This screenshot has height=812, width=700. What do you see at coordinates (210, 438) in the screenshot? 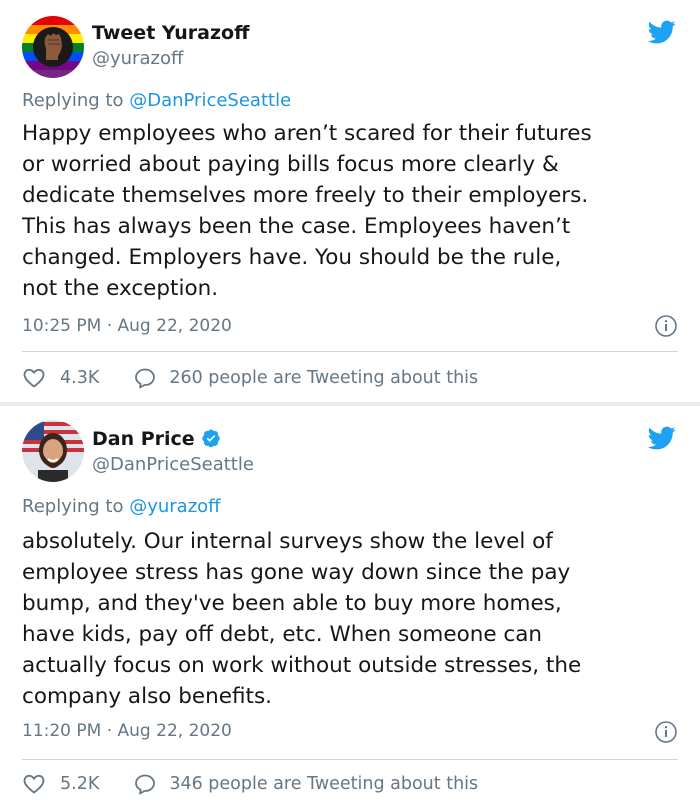
I see `verified-badge-icon` at bounding box center [210, 438].